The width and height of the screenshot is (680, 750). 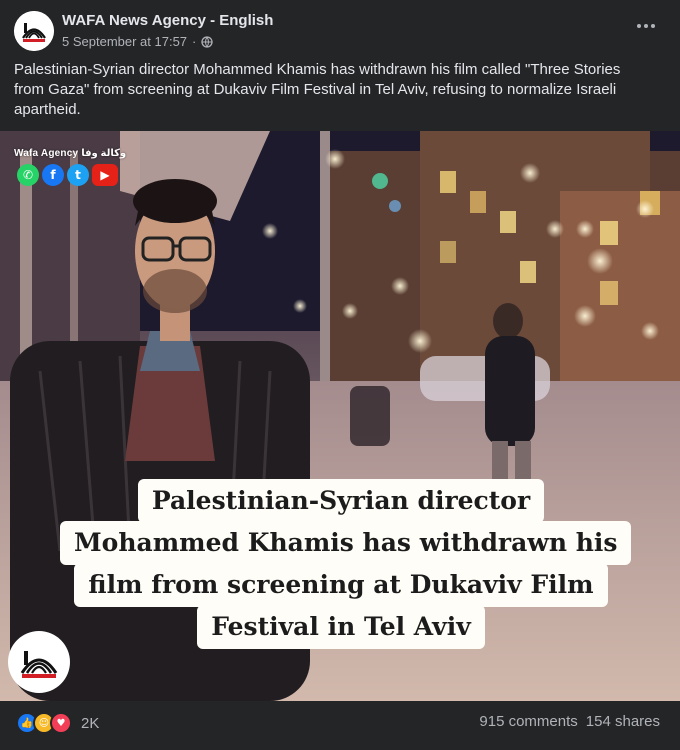 I want to click on reaction-count: 2K, so click(x=90, y=723).